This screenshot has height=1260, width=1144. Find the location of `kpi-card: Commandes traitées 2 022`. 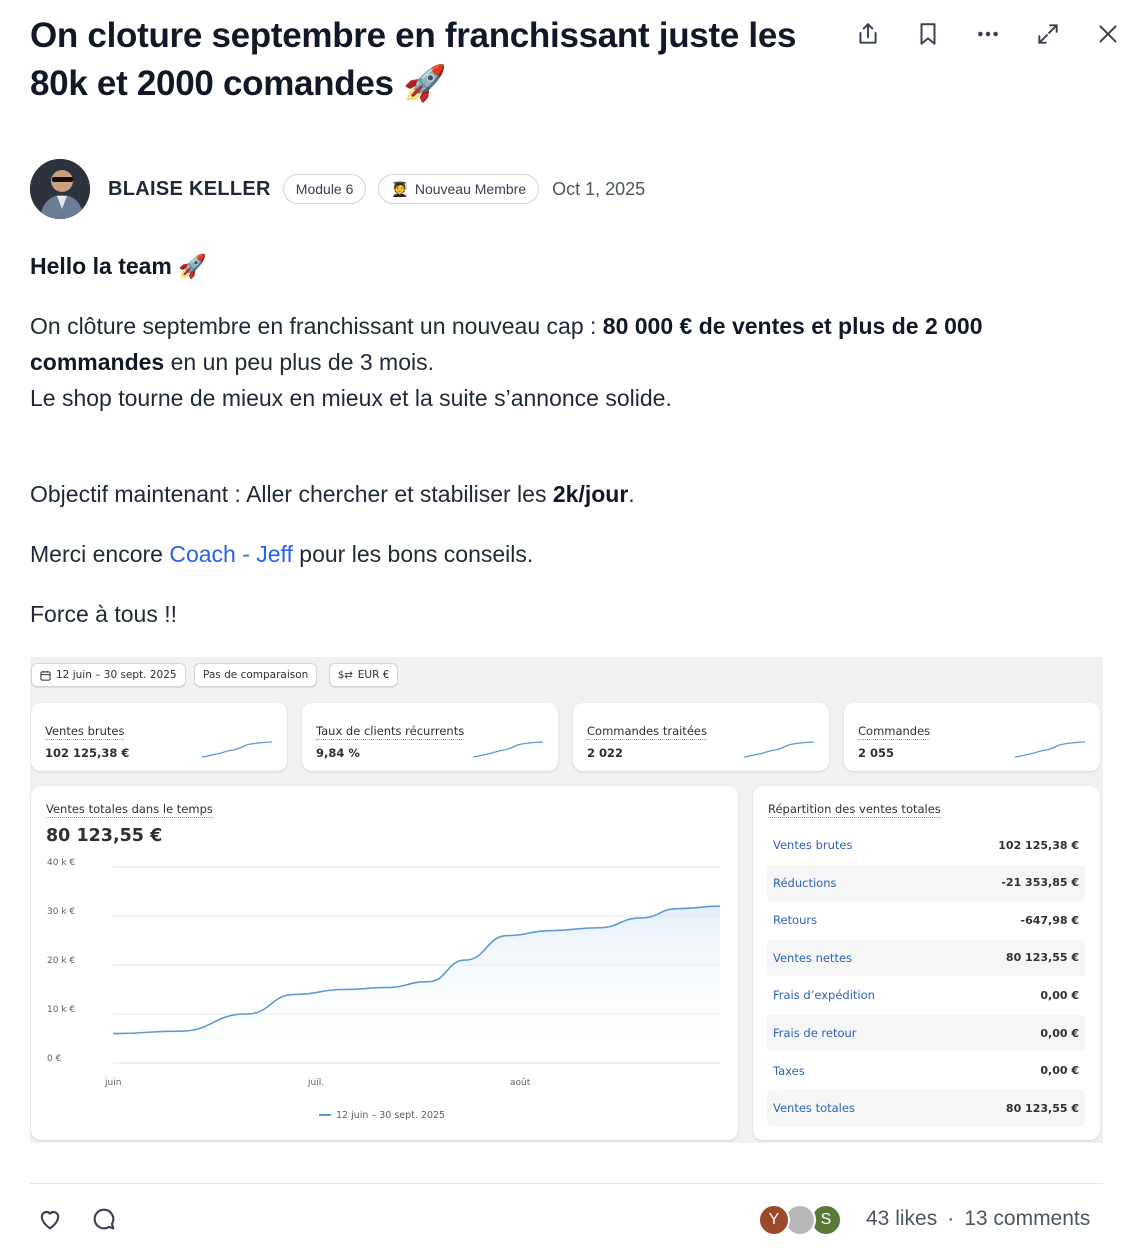

kpi-card: Commandes traitées 2 022 is located at coordinates (701, 737).